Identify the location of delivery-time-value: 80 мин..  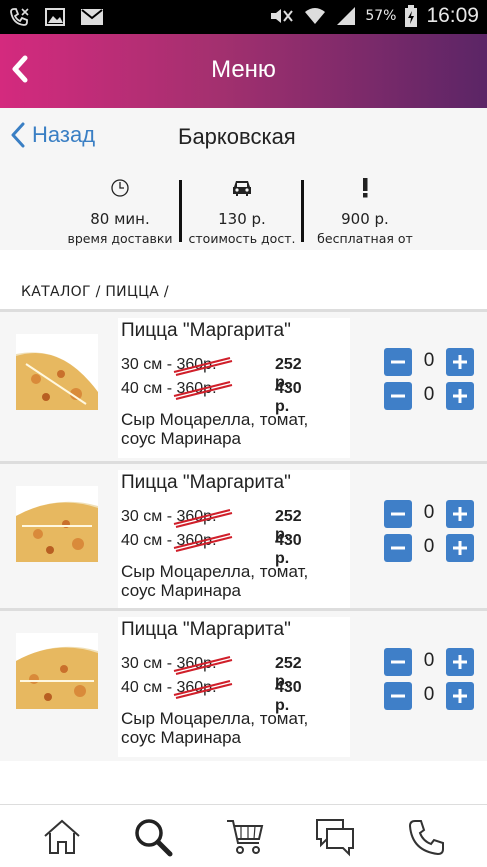
(120, 219).